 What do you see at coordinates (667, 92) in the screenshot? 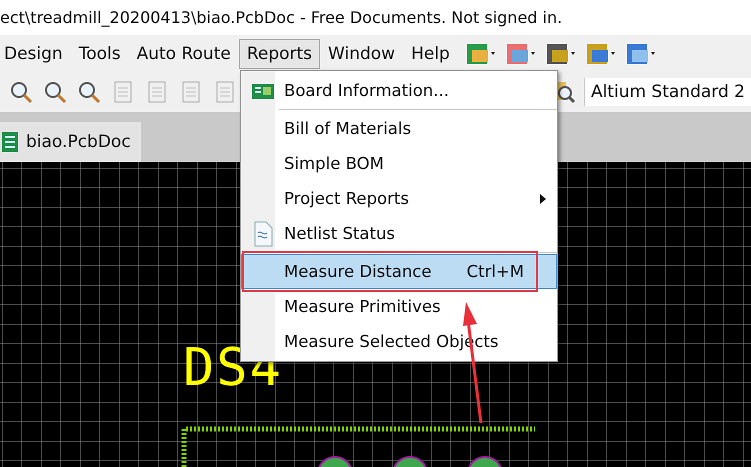
I see `layer-combo: Altium Standard 2` at bounding box center [667, 92].